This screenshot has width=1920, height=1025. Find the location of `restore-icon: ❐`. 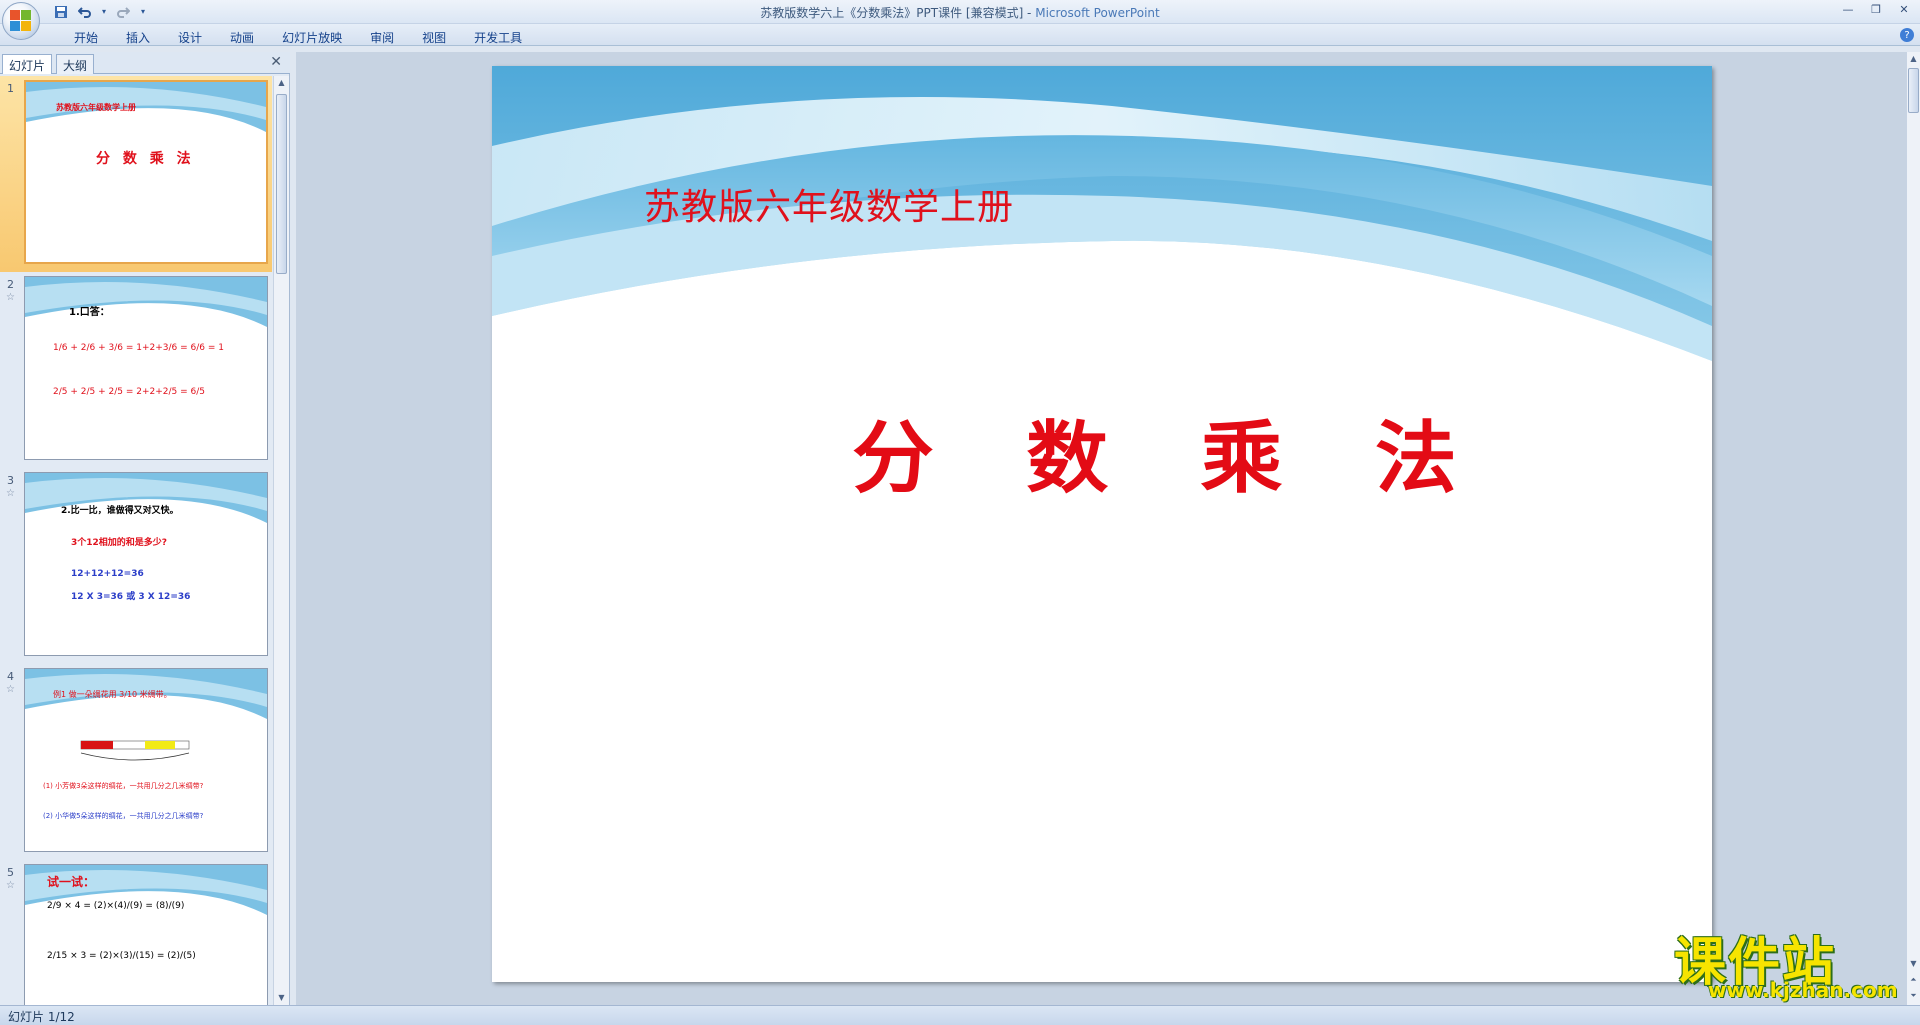

restore-icon: ❐ is located at coordinates (1876, 9).